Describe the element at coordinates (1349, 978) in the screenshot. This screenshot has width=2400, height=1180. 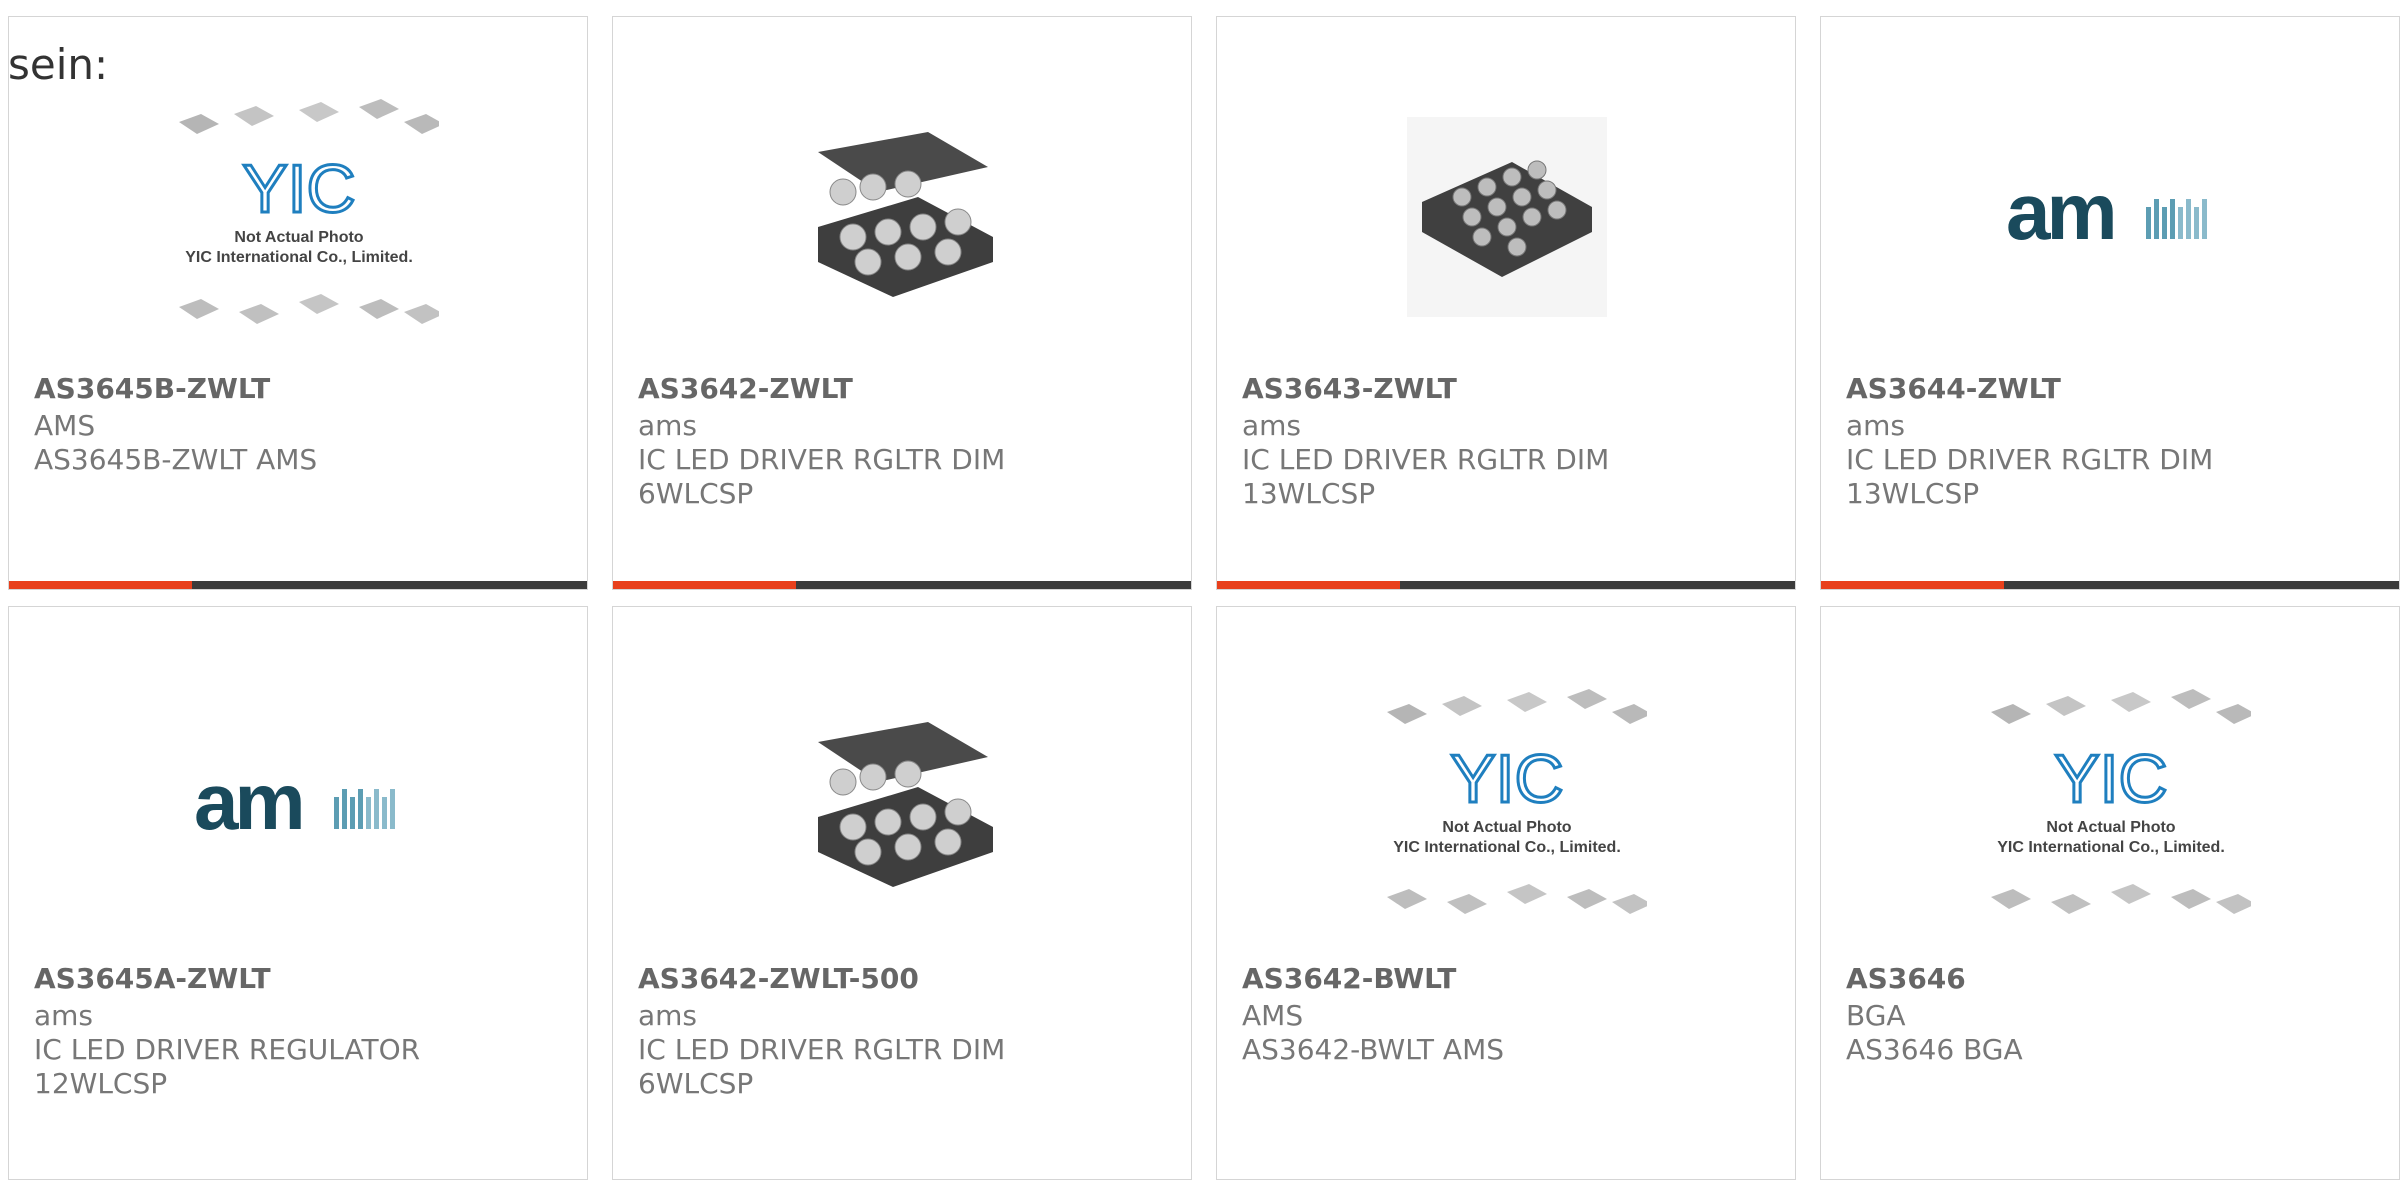
I see `product-name: AS3642-BWLT` at that location.